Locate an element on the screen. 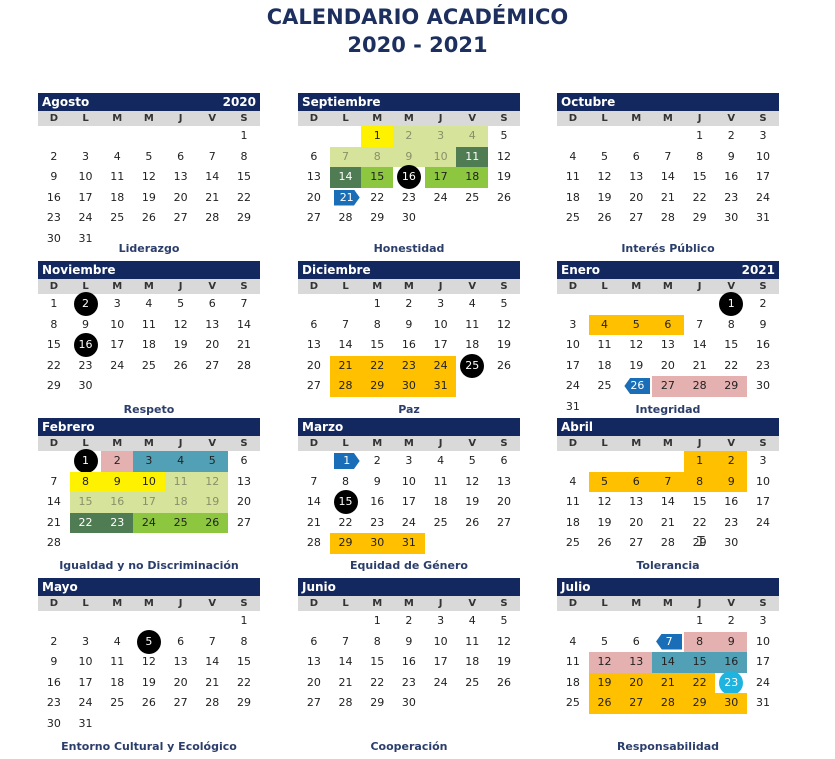  month-value-label: Cooperación is located at coordinates (409, 746).